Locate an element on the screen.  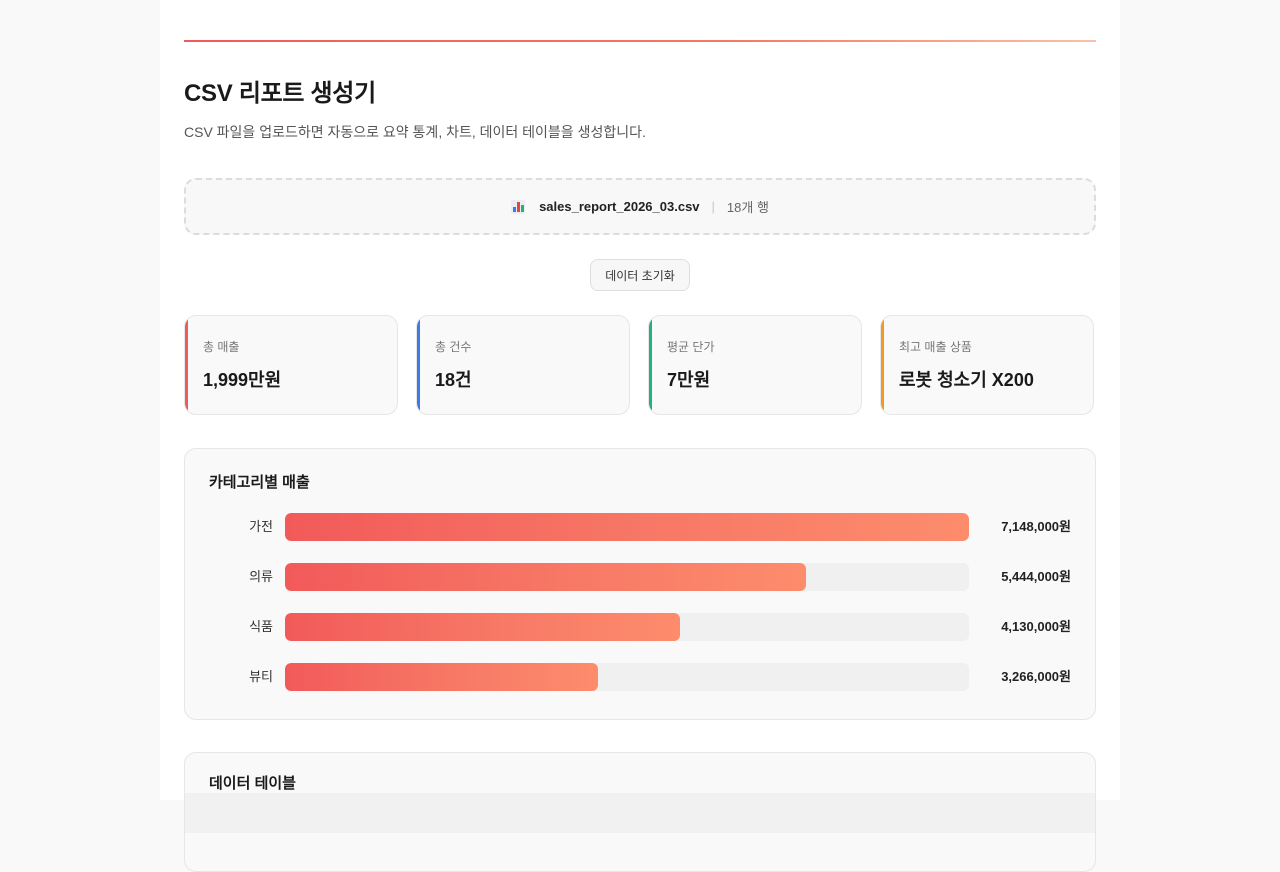
reset-data-button: 데이터 초기화 is located at coordinates (640, 275).